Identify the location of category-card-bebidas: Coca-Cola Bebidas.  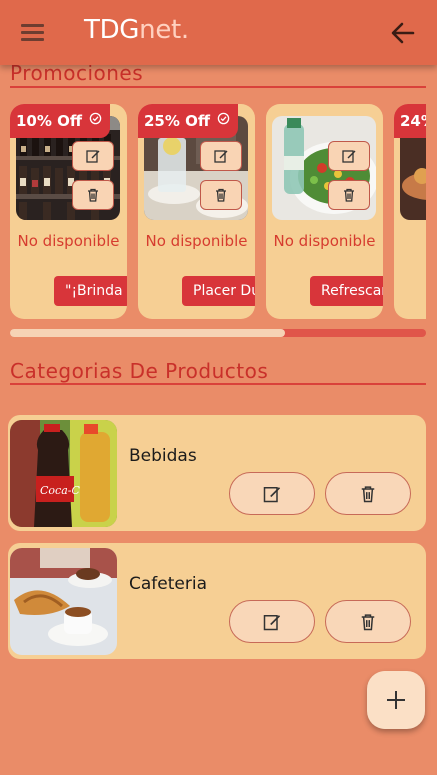
(217, 473).